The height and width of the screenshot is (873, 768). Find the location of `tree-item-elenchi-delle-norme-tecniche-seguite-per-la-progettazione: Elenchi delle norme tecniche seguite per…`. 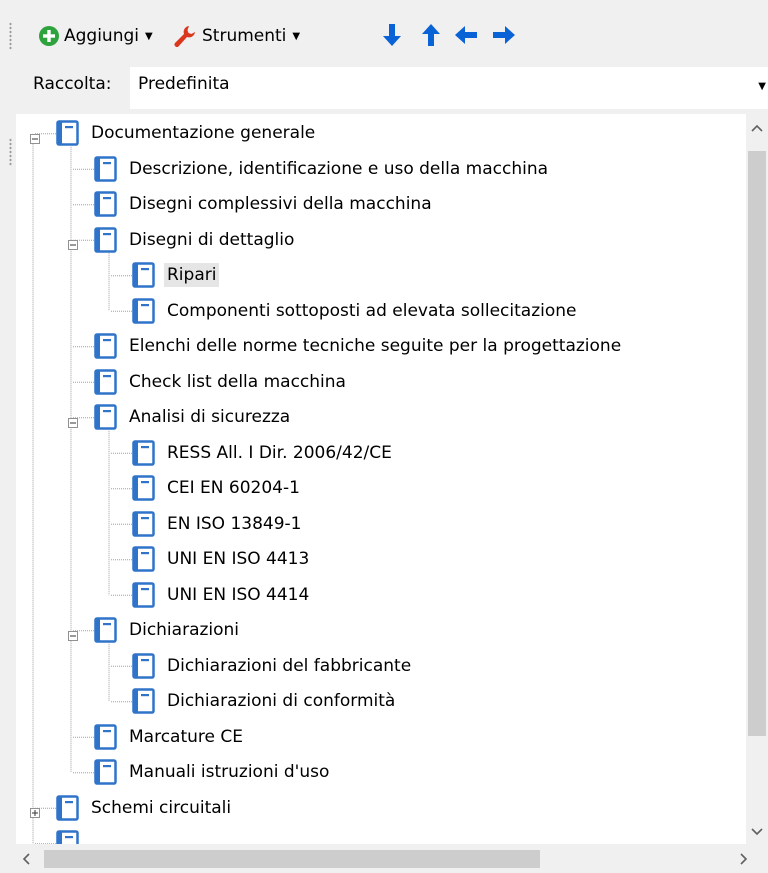

tree-item-elenchi-delle-norme-tecniche-seguite-per-la-progettazione: Elenchi delle norme tecniche seguite per… is located at coordinates (359, 346).